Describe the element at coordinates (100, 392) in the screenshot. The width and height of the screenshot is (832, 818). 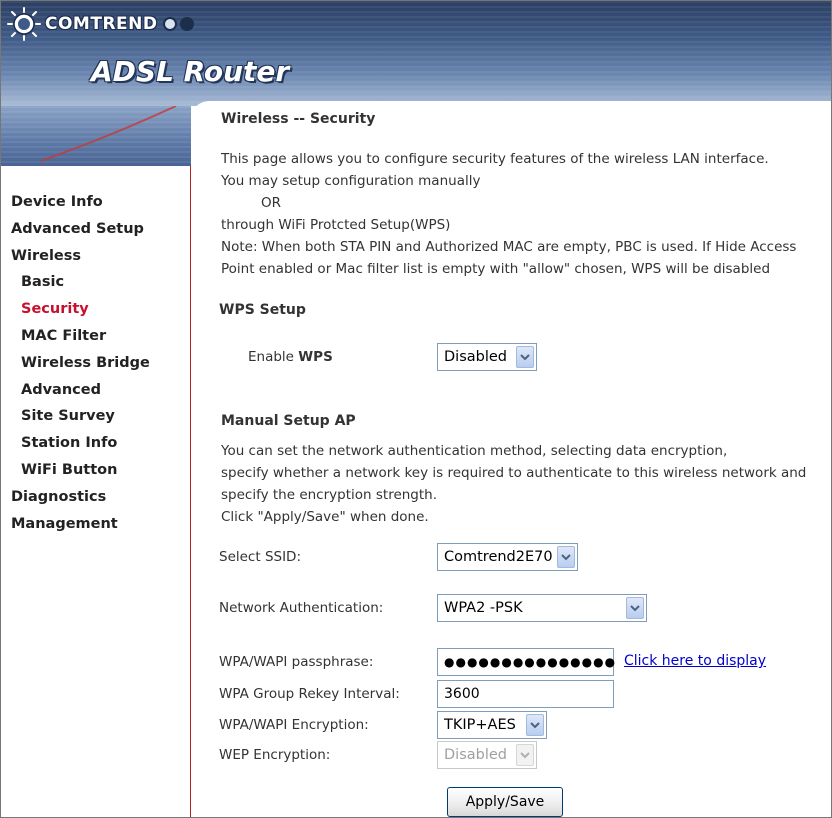
I see `sidebar-item-advanced: Advanced` at that location.